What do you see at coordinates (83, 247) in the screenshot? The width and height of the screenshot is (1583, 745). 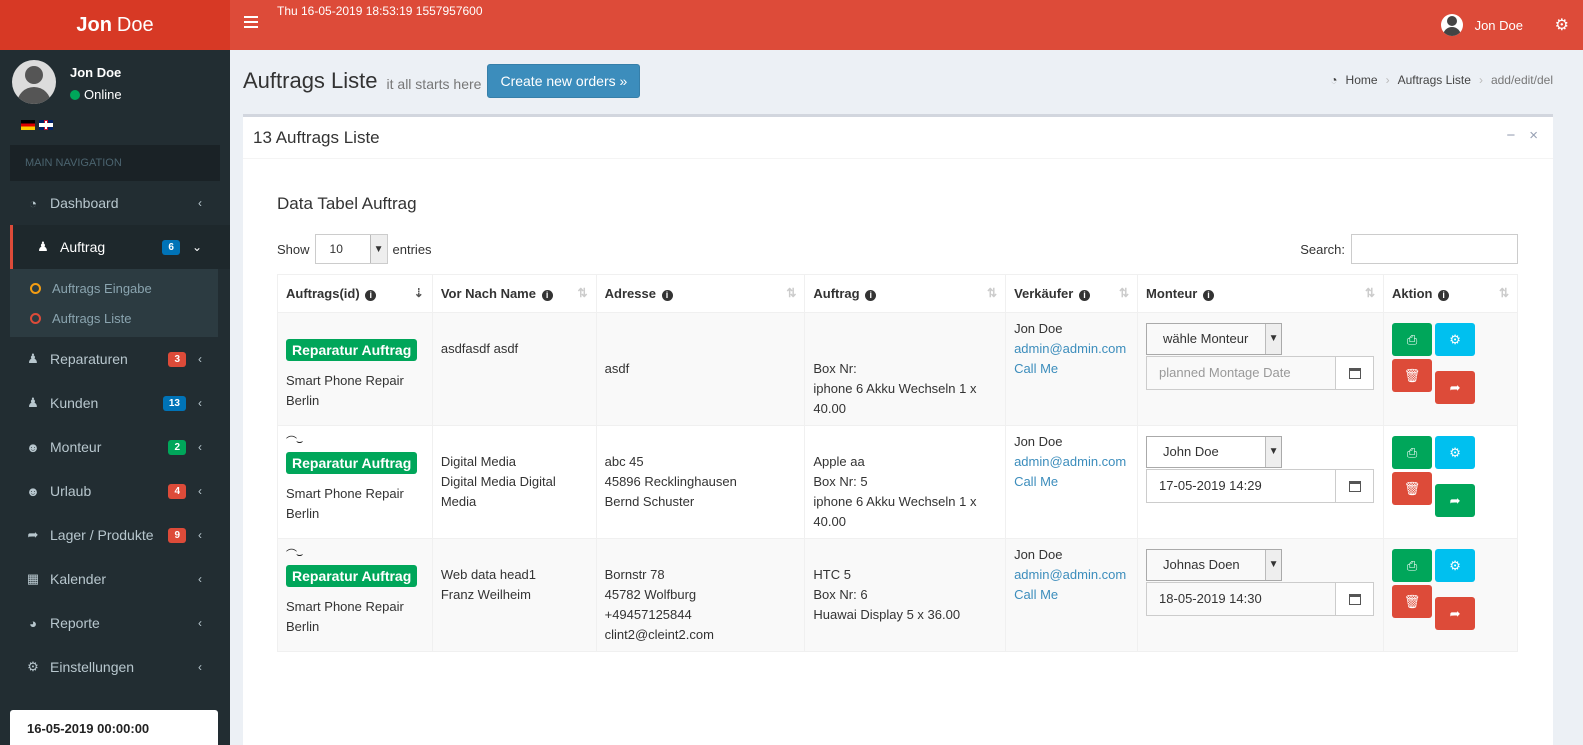 I see `sidebar-item-label: Auftrag` at bounding box center [83, 247].